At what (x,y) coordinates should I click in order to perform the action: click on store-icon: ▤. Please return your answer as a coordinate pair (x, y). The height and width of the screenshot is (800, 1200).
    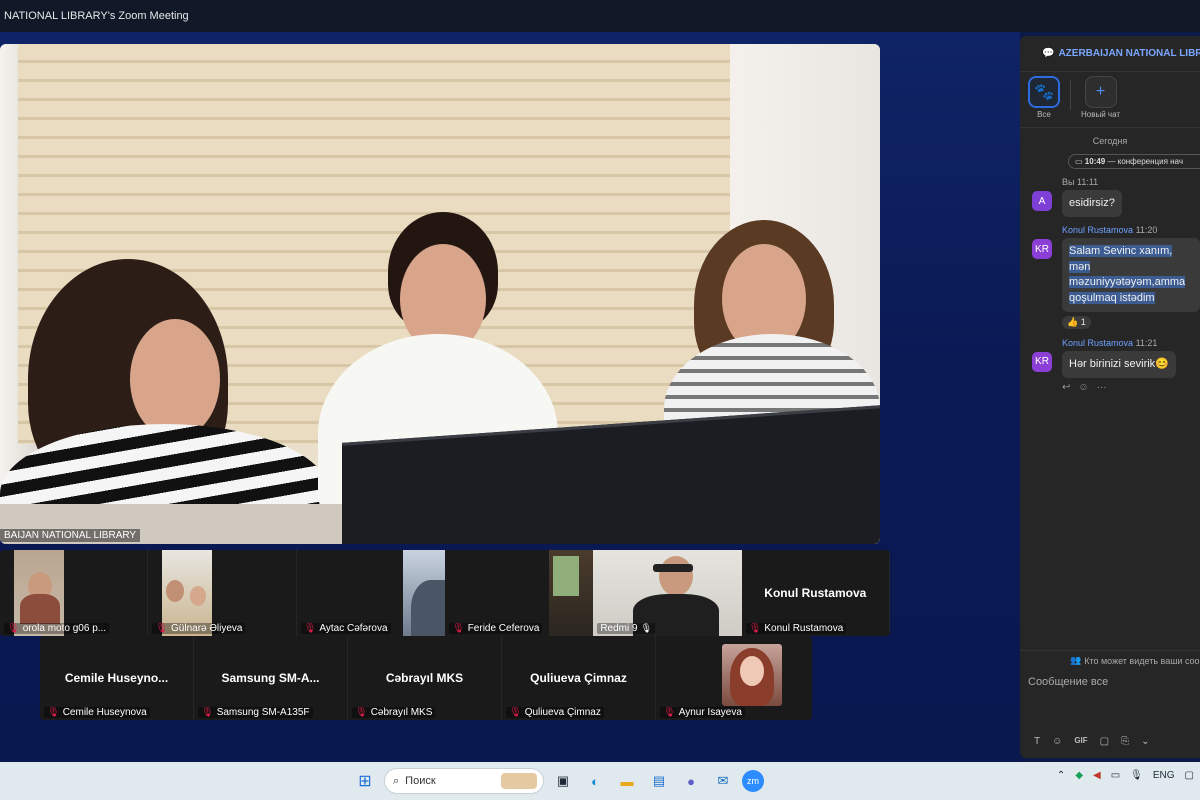
    Looking at the image, I should click on (659, 781).